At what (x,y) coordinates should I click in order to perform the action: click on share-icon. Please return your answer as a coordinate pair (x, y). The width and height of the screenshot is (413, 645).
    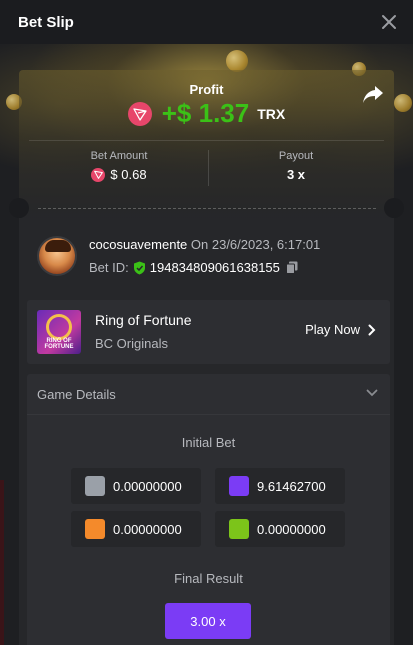
    Looking at the image, I should click on (373, 94).